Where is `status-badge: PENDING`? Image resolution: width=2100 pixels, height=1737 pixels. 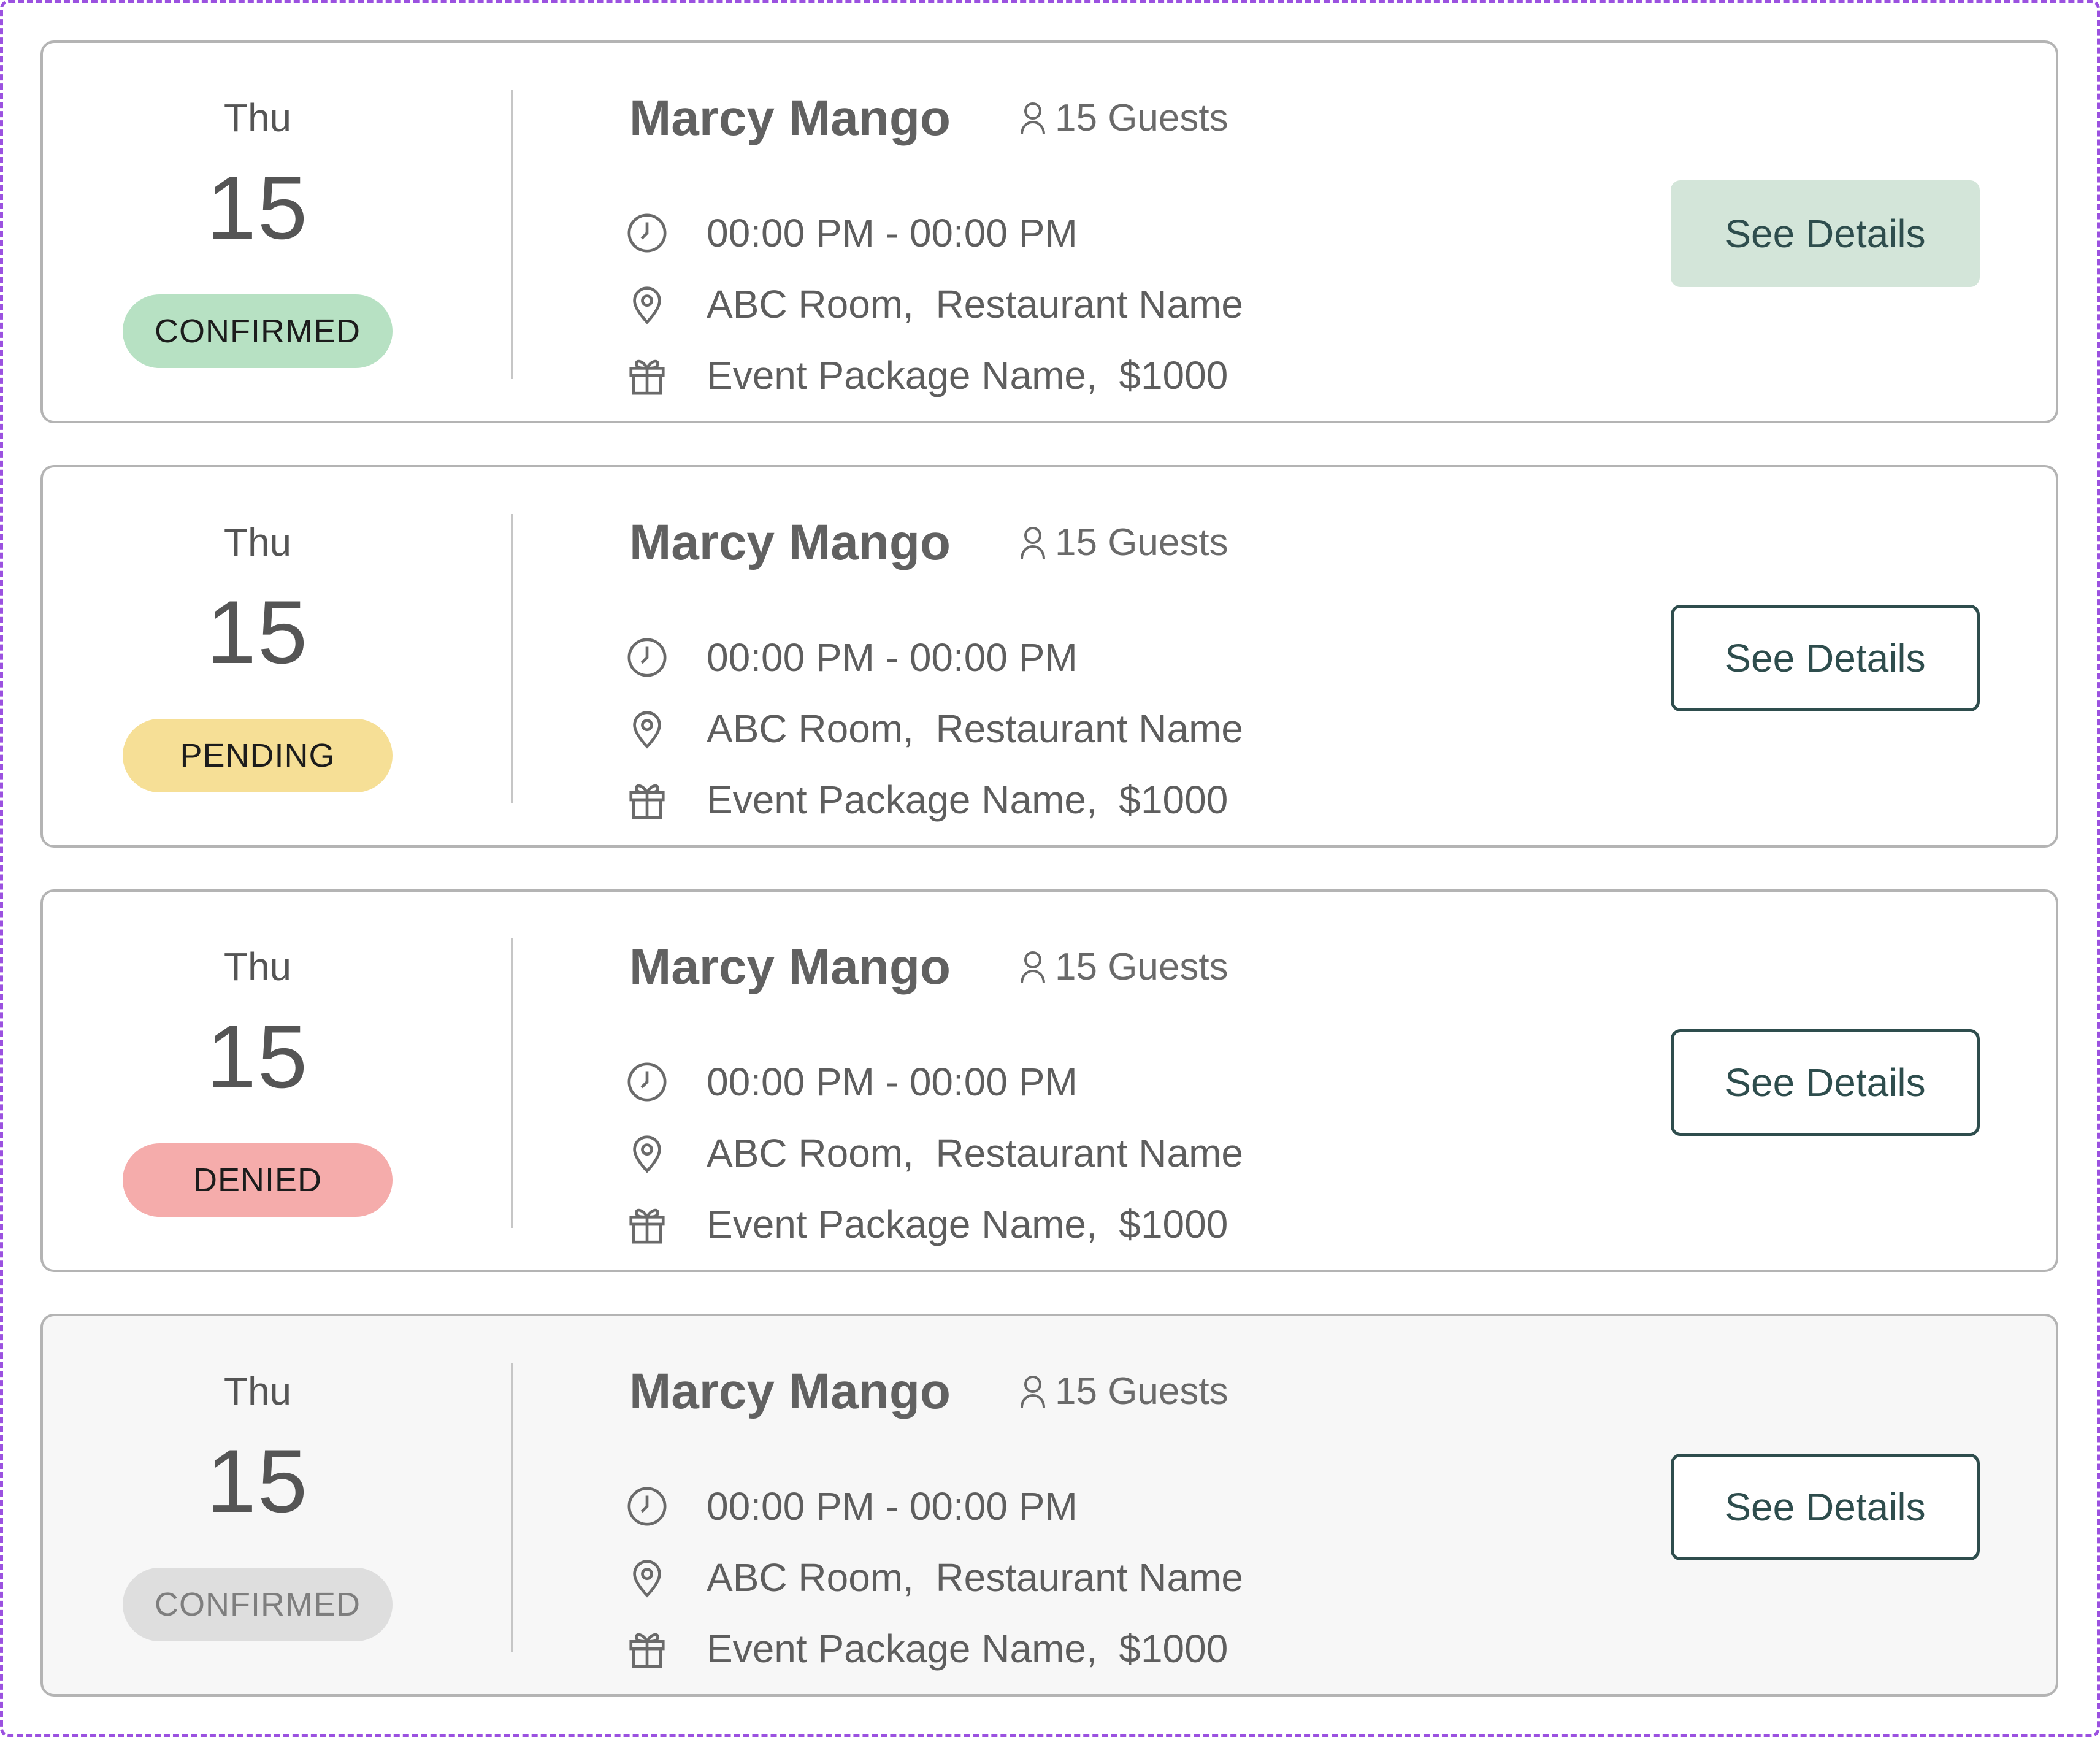 status-badge: PENDING is located at coordinates (258, 755).